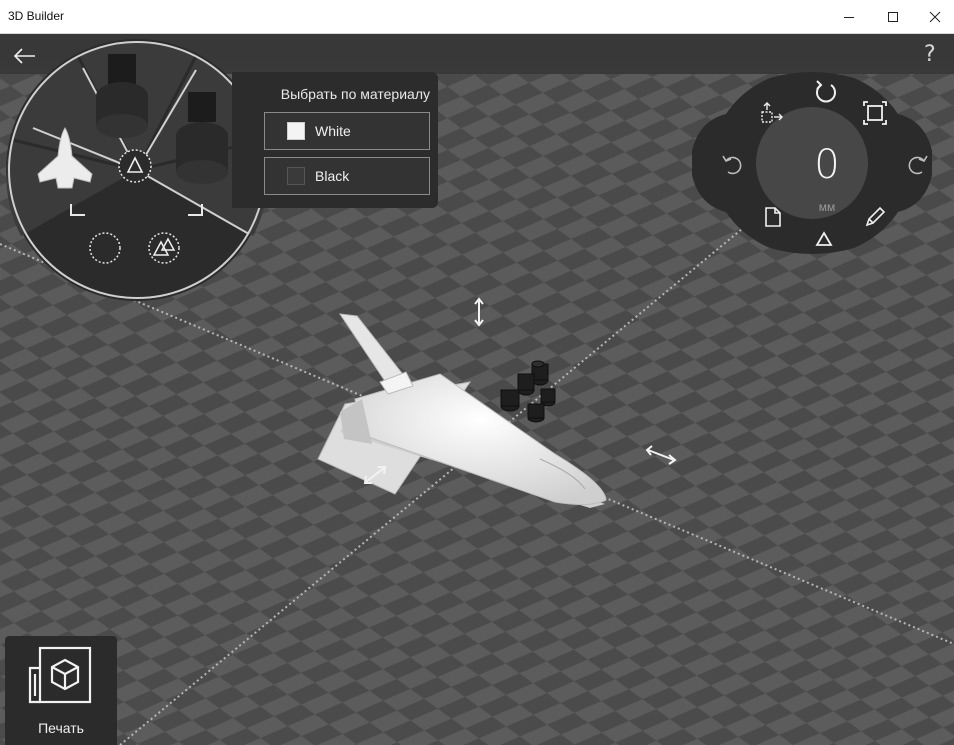 The image size is (954, 745). I want to click on select-none-button, so click(105, 248).